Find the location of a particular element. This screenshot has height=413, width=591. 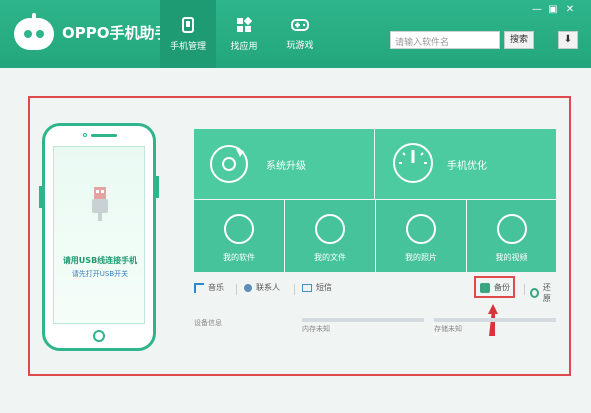

apps-grid-icon is located at coordinates (244, 24).